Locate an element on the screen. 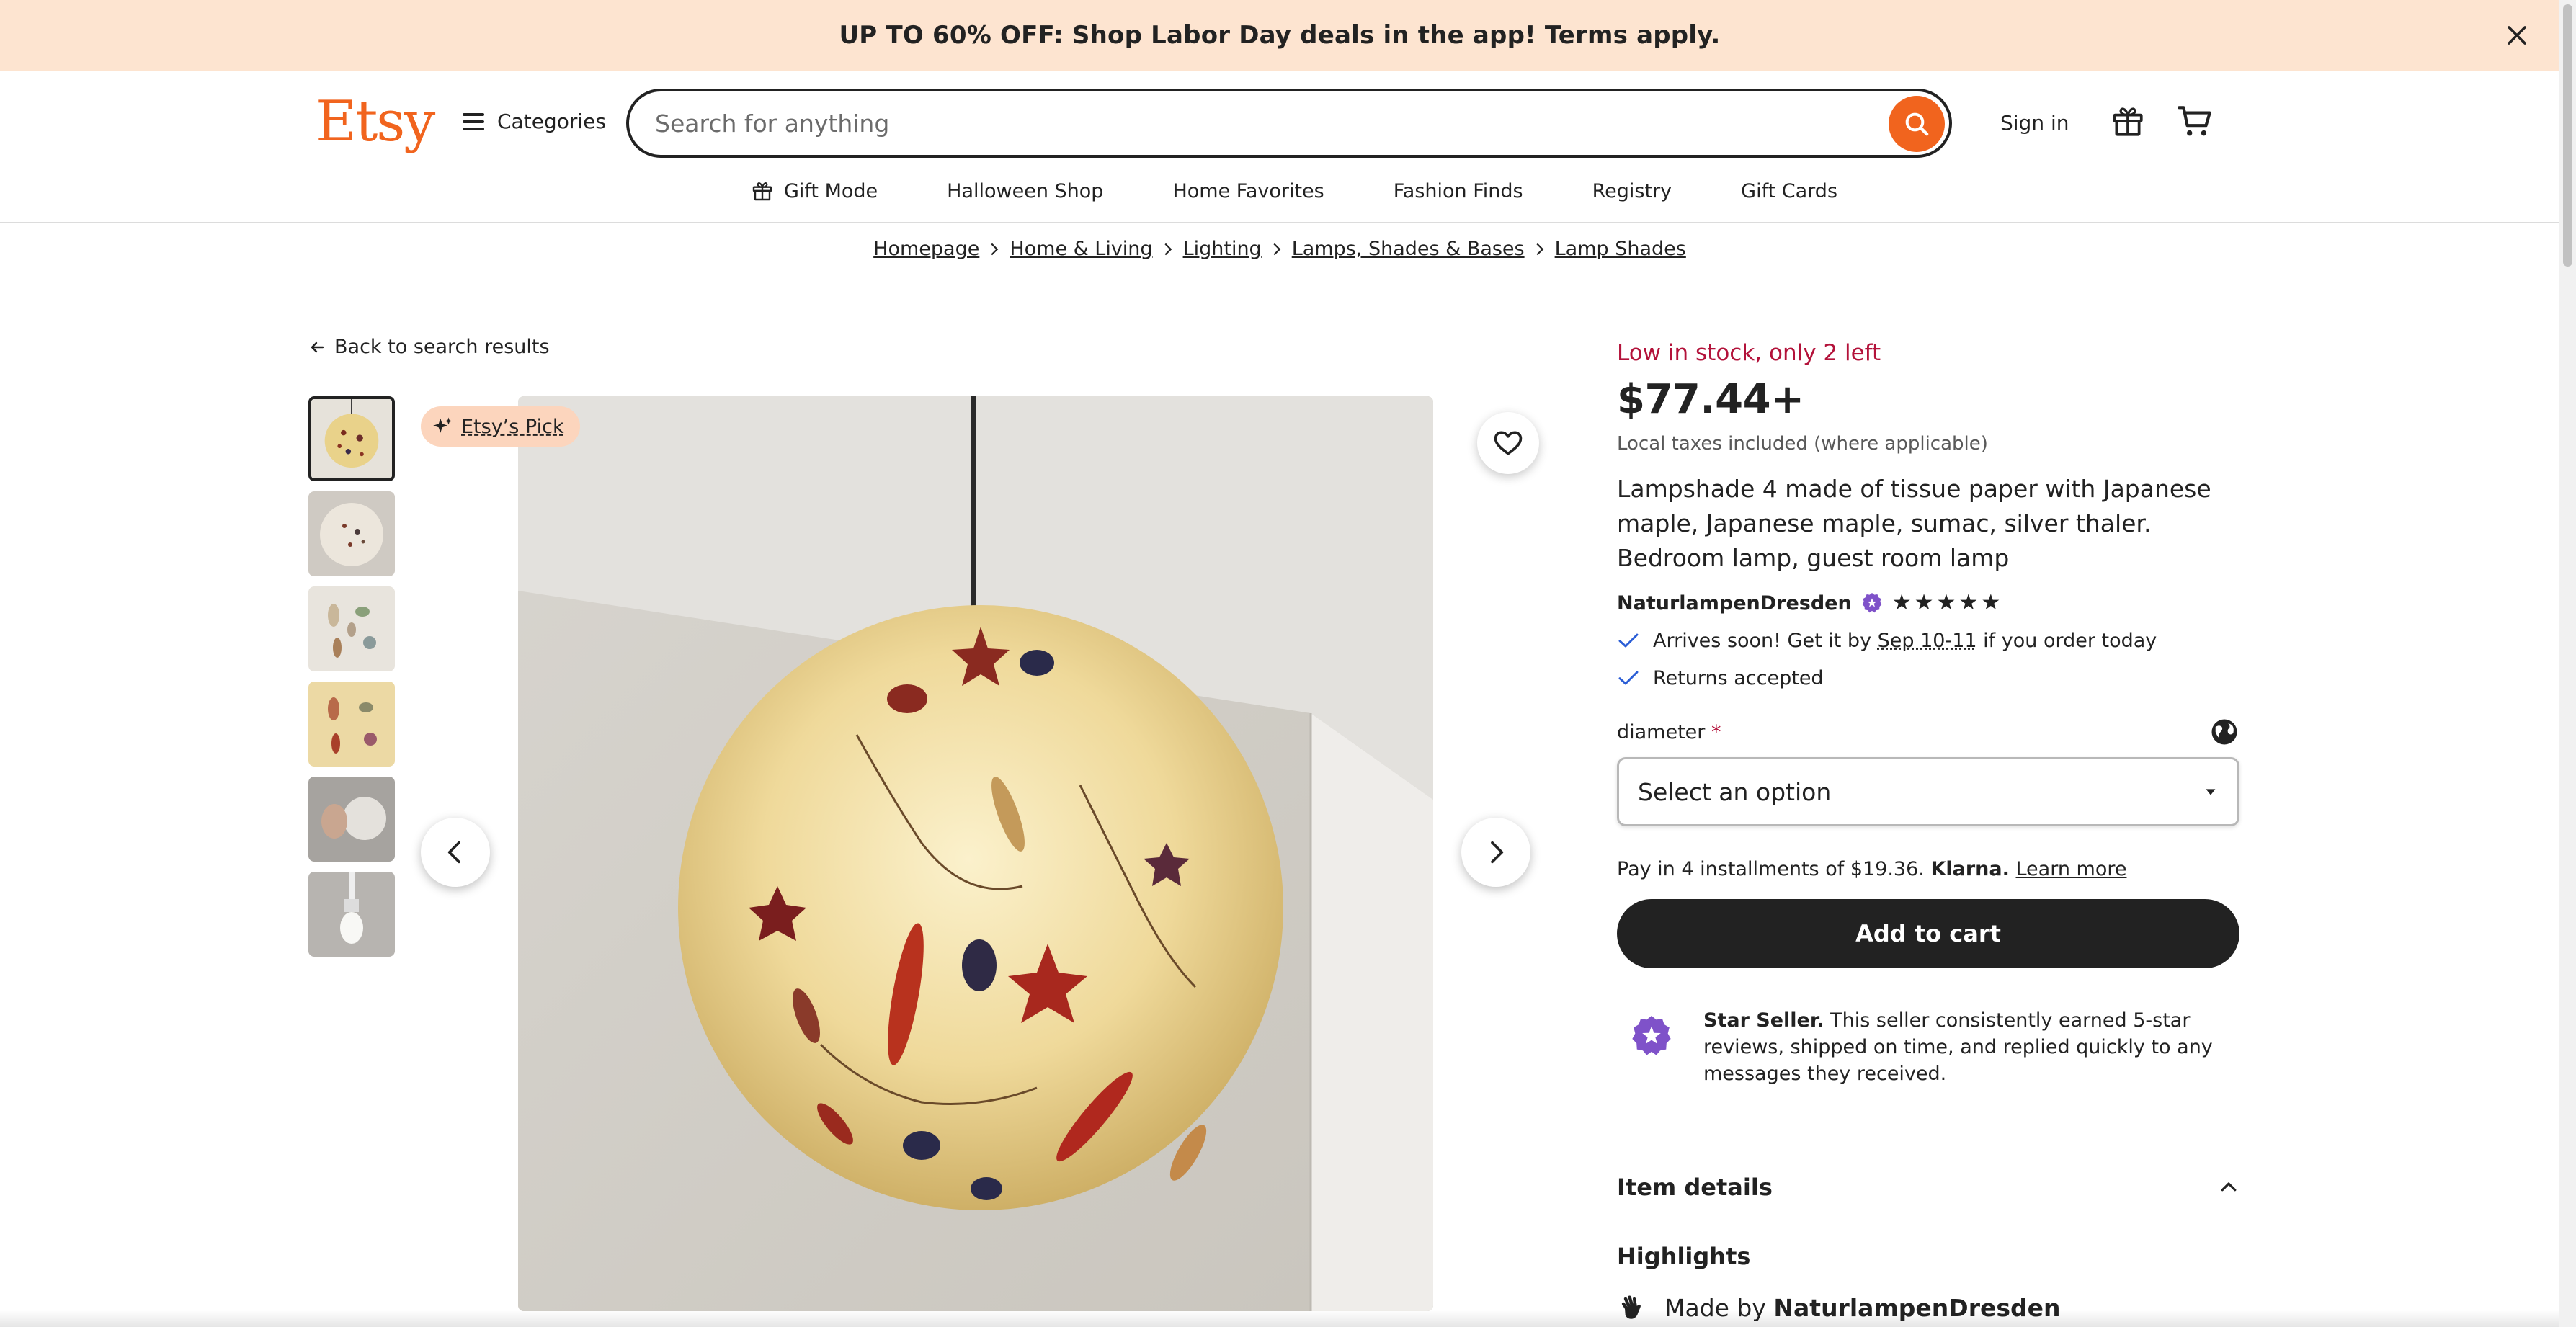  etsy-logo: Etsy is located at coordinates (375, 121).